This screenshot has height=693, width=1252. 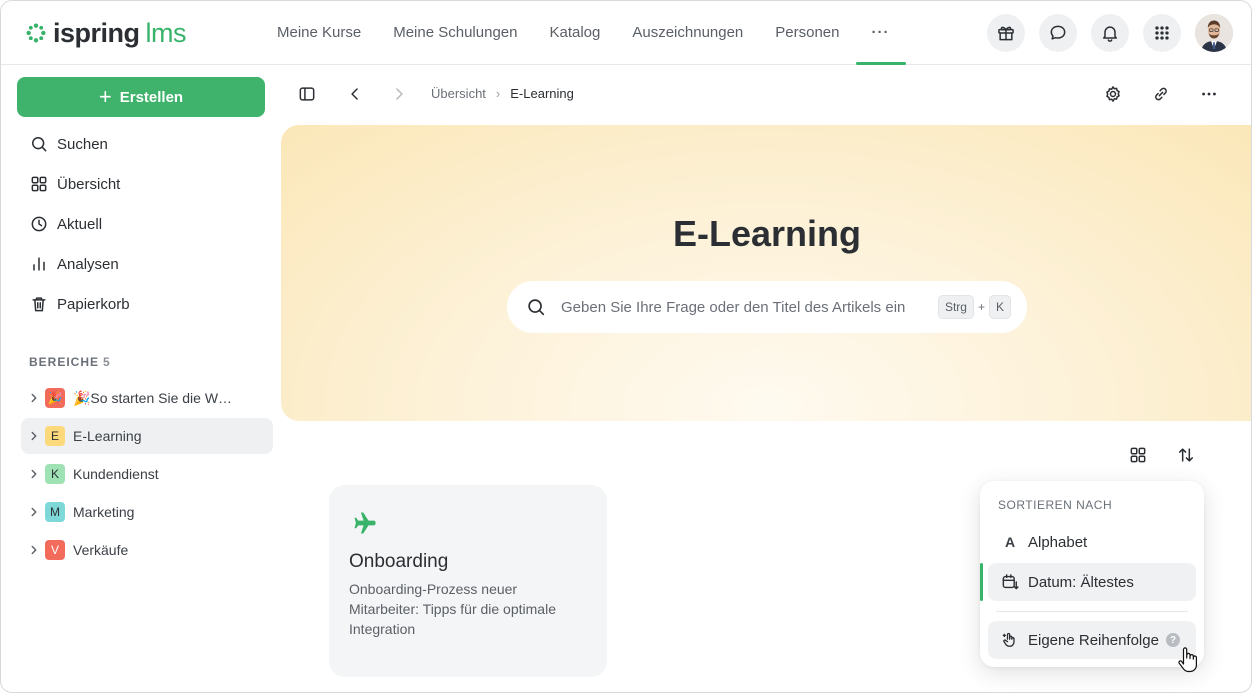 I want to click on nav-meine-schulungen: Meine Schulungen, so click(x=455, y=33).